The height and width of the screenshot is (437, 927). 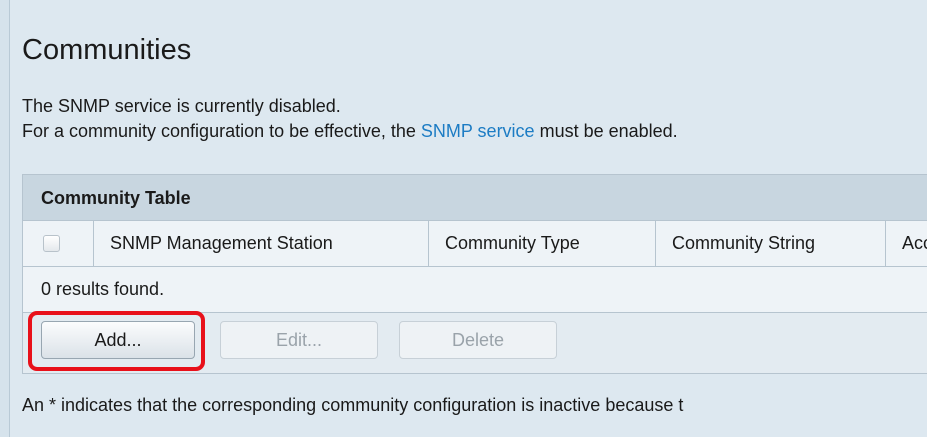 I want to click on select-all-checkbox, so click(x=51, y=243).